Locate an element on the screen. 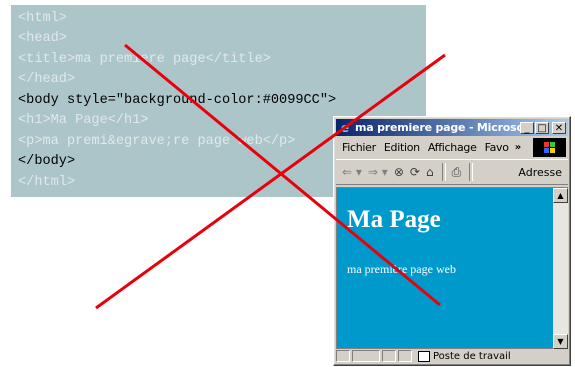  forward-arrow-icon: ⇒ ▾ is located at coordinates (378, 172).